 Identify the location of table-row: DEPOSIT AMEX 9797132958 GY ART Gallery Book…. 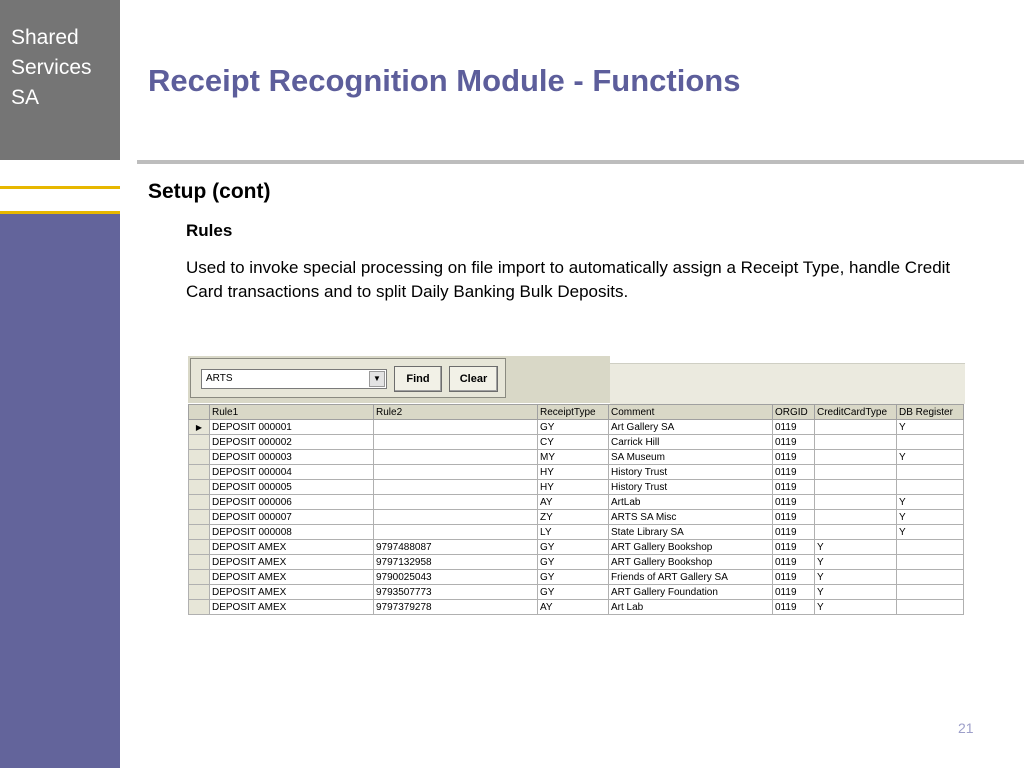
(576, 562).